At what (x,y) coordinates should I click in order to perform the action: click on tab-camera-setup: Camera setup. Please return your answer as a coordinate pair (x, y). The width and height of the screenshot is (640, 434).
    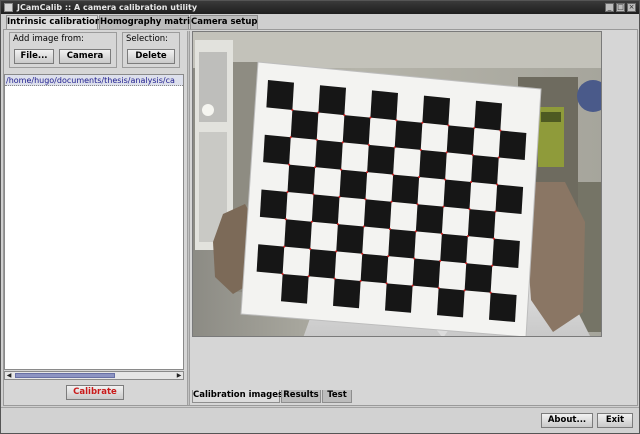
    Looking at the image, I should click on (224, 22).